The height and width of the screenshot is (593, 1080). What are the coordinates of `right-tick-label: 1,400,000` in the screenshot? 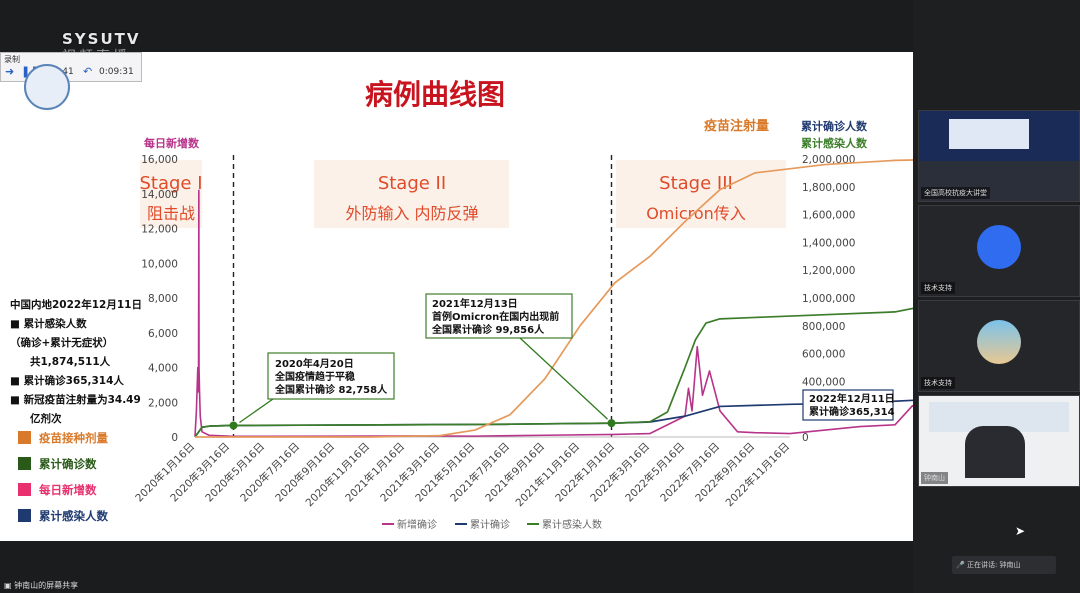 It's located at (828, 243).